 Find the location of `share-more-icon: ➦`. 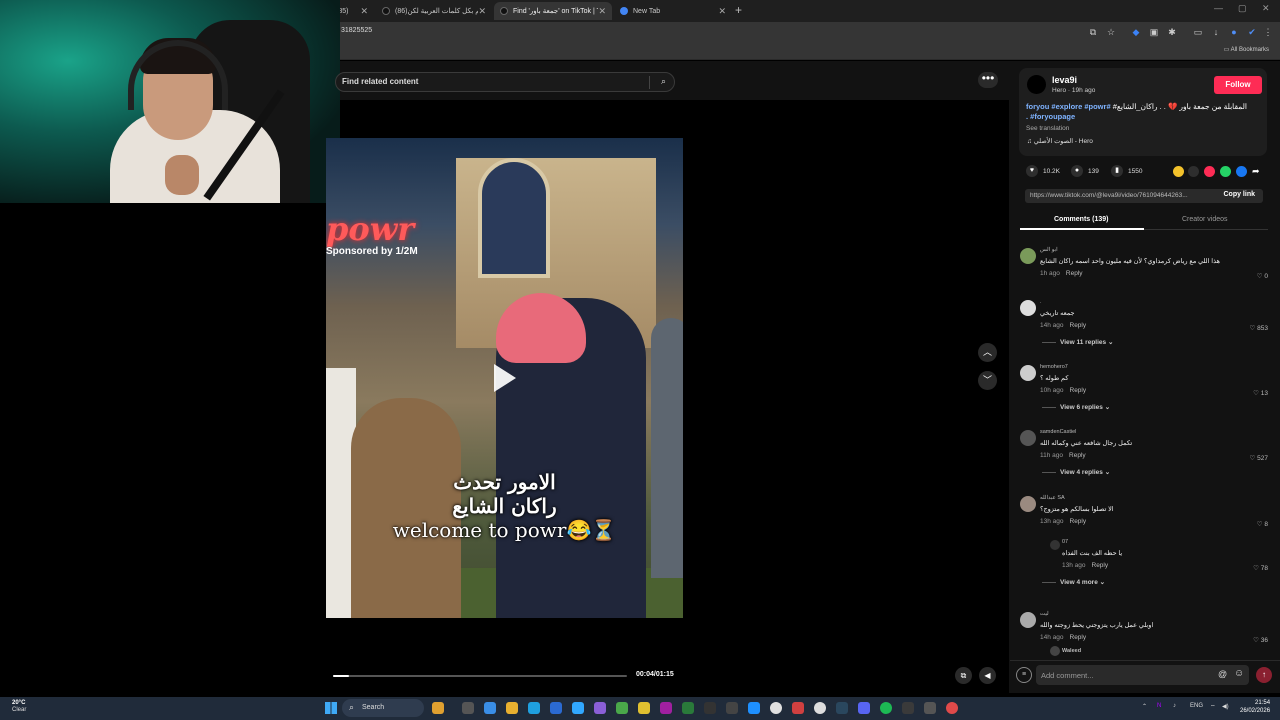

share-more-icon: ➦ is located at coordinates (1257, 171).